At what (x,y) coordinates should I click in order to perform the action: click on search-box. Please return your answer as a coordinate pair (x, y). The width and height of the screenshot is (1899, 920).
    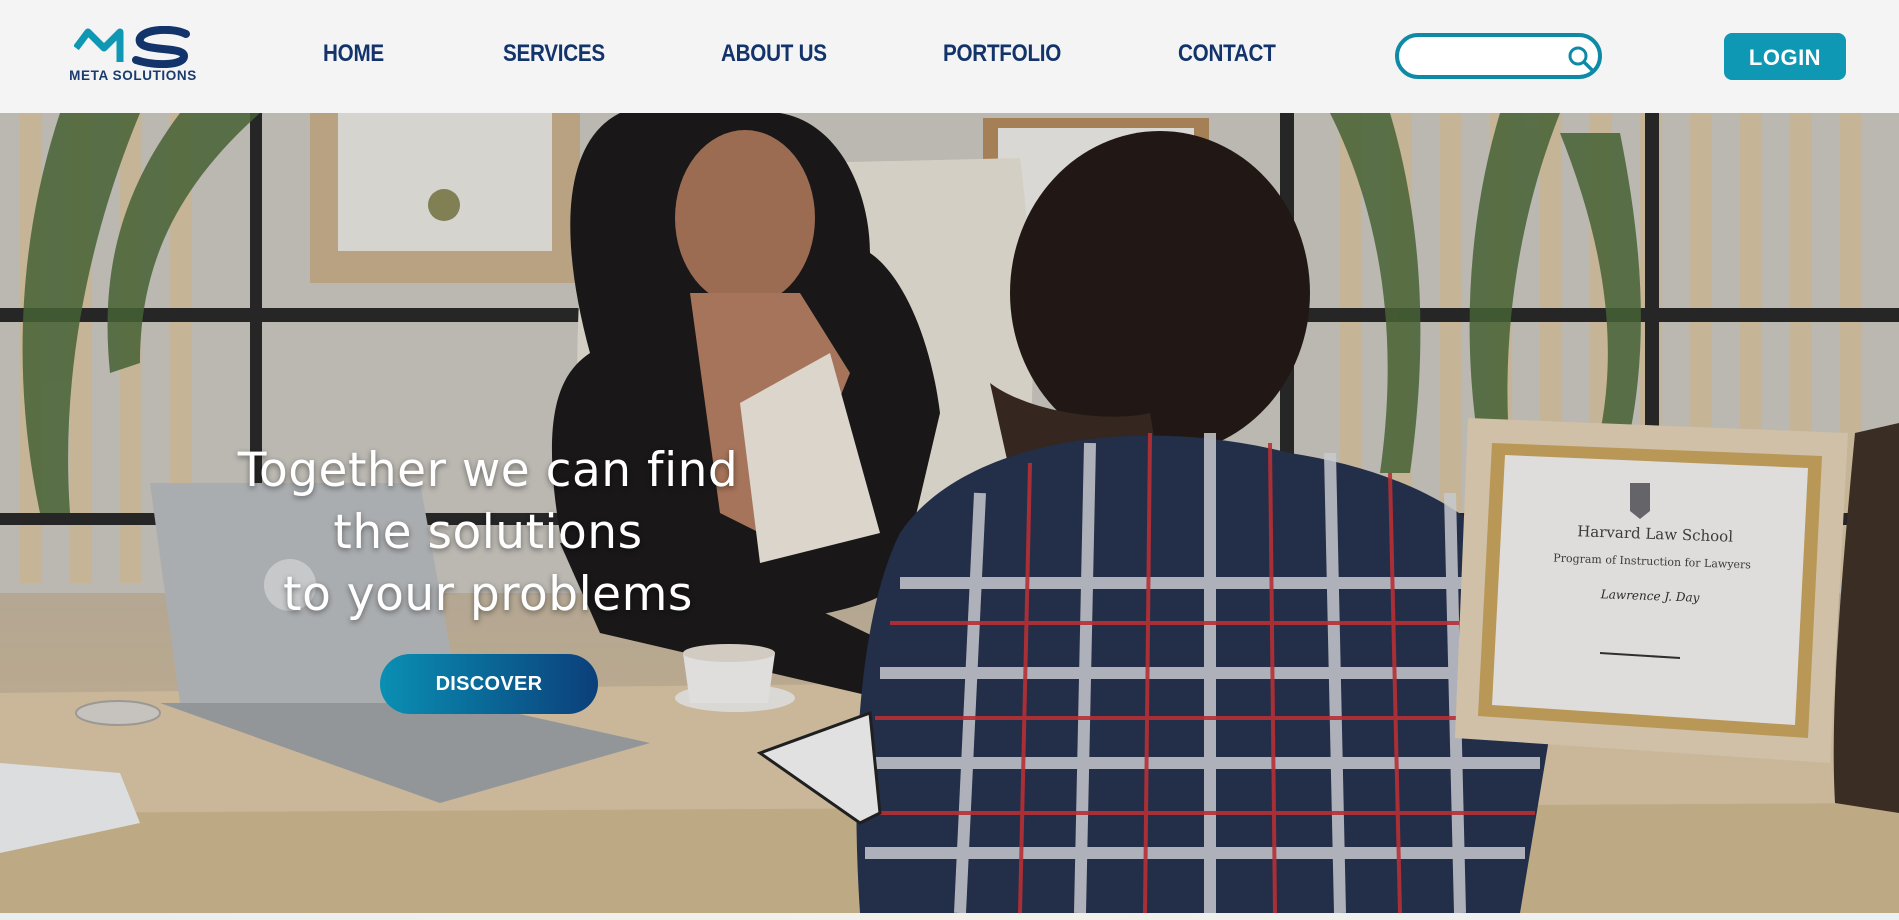
    Looking at the image, I should click on (1498, 56).